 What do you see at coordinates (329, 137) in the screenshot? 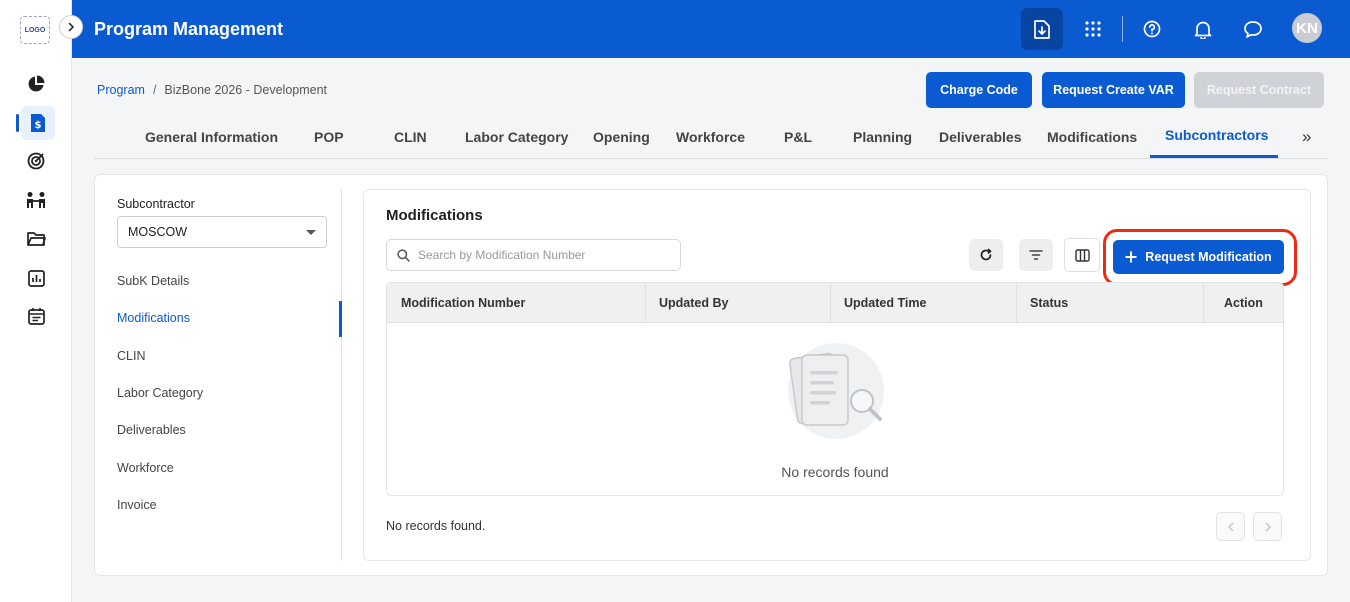
I see `tab-pop: POP` at bounding box center [329, 137].